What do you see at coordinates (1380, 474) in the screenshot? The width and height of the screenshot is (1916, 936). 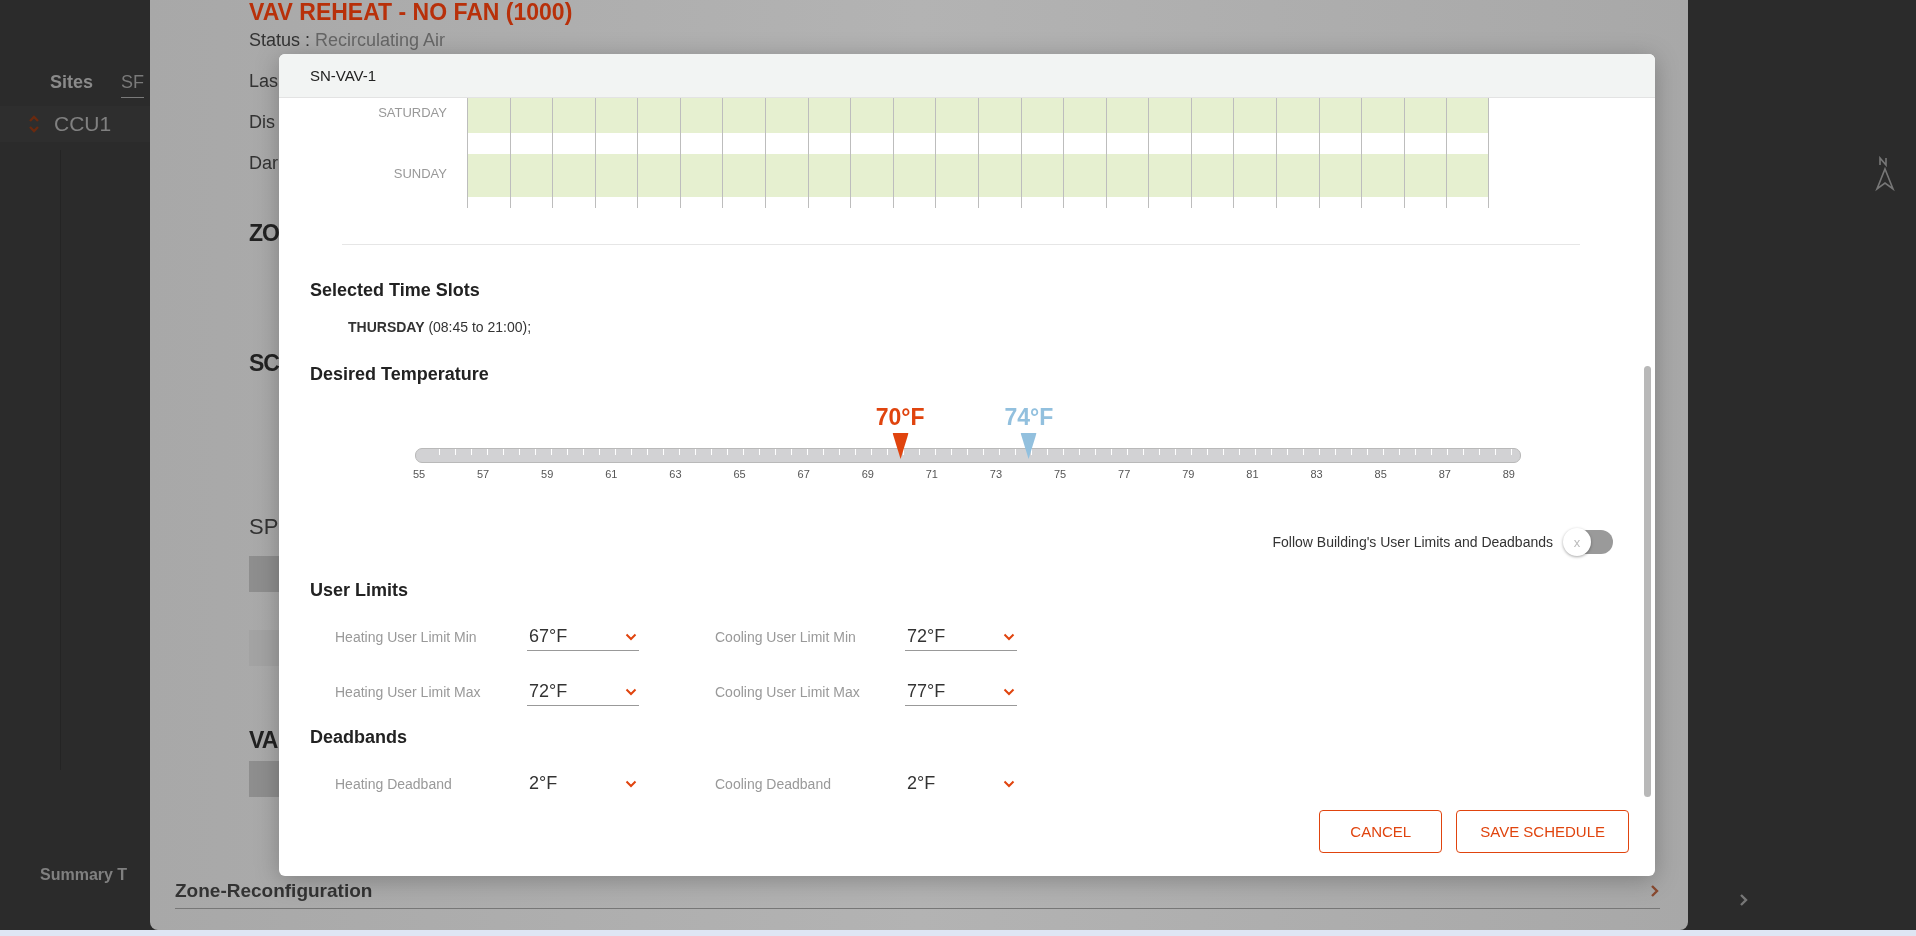 I see `scale-label: 85` at bounding box center [1380, 474].